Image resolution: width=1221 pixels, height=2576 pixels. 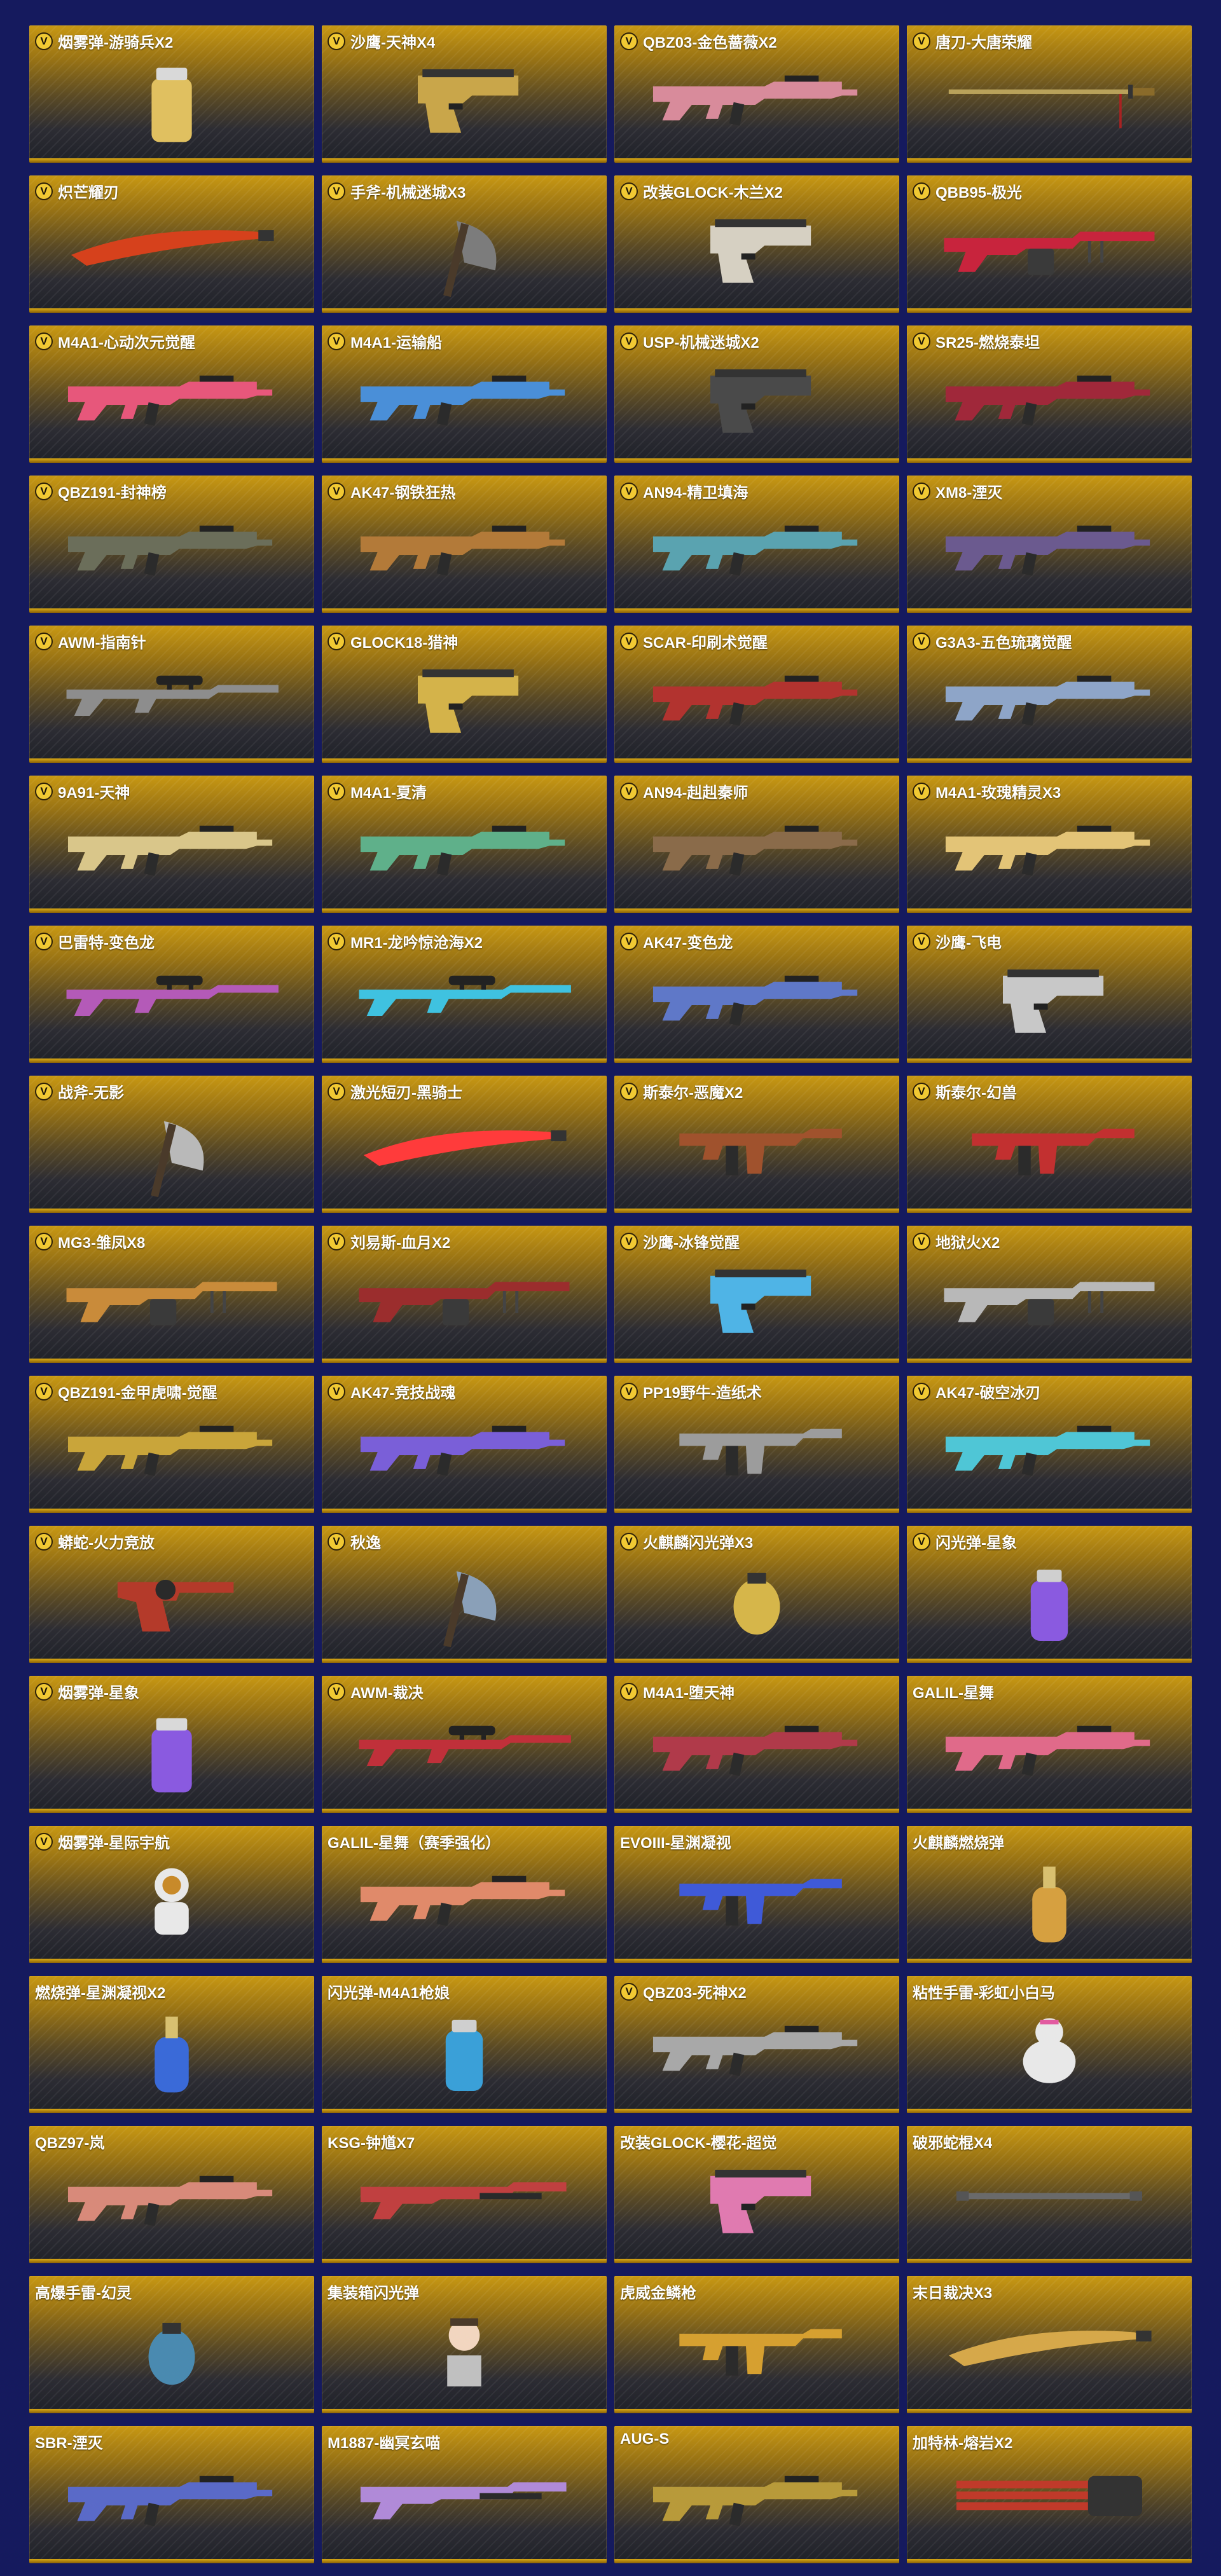 I want to click on card-header: V 烟雾弹-星际宇航, so click(x=172, y=1841).